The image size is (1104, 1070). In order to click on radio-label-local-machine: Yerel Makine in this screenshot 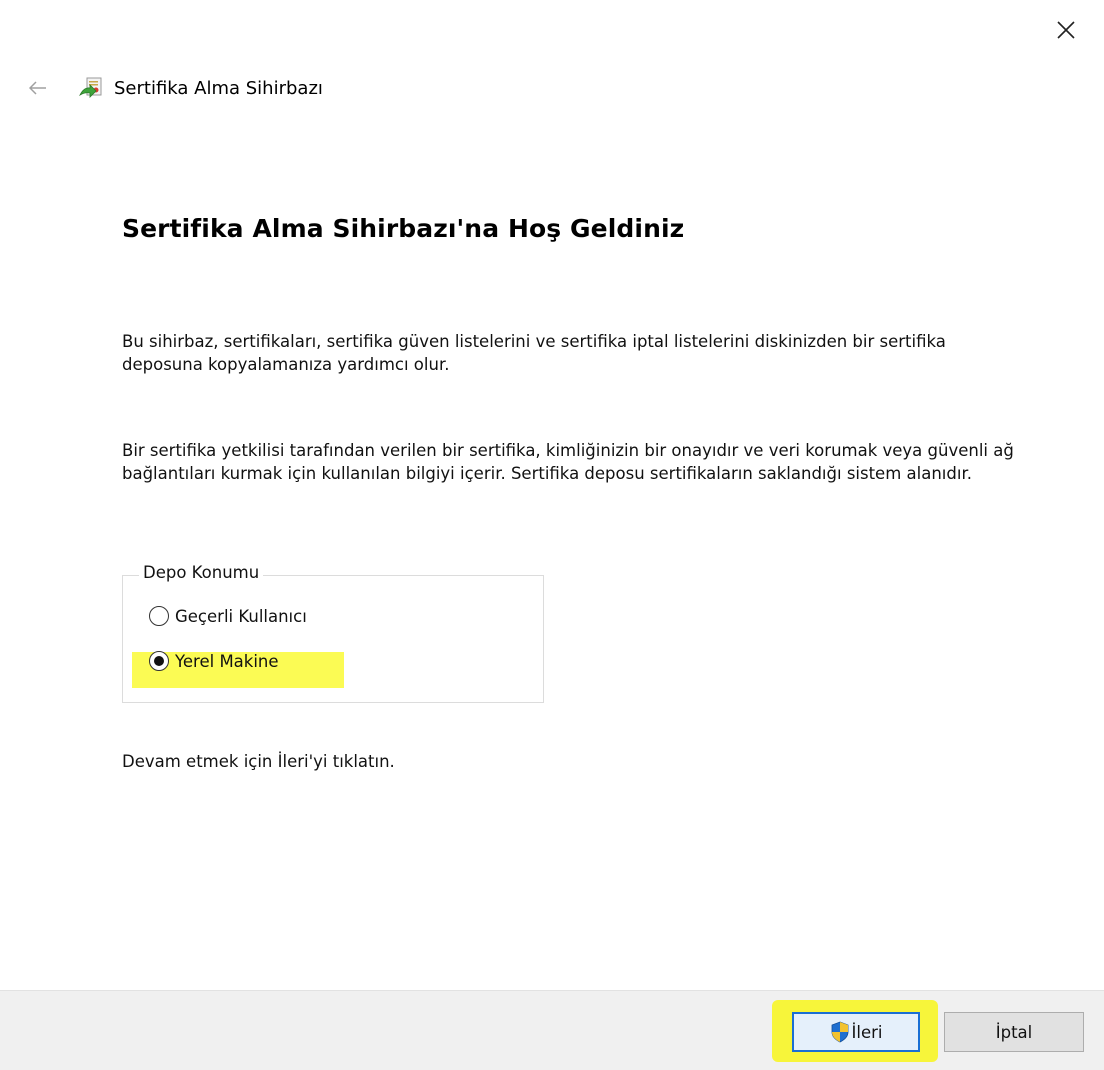, I will do `click(227, 661)`.